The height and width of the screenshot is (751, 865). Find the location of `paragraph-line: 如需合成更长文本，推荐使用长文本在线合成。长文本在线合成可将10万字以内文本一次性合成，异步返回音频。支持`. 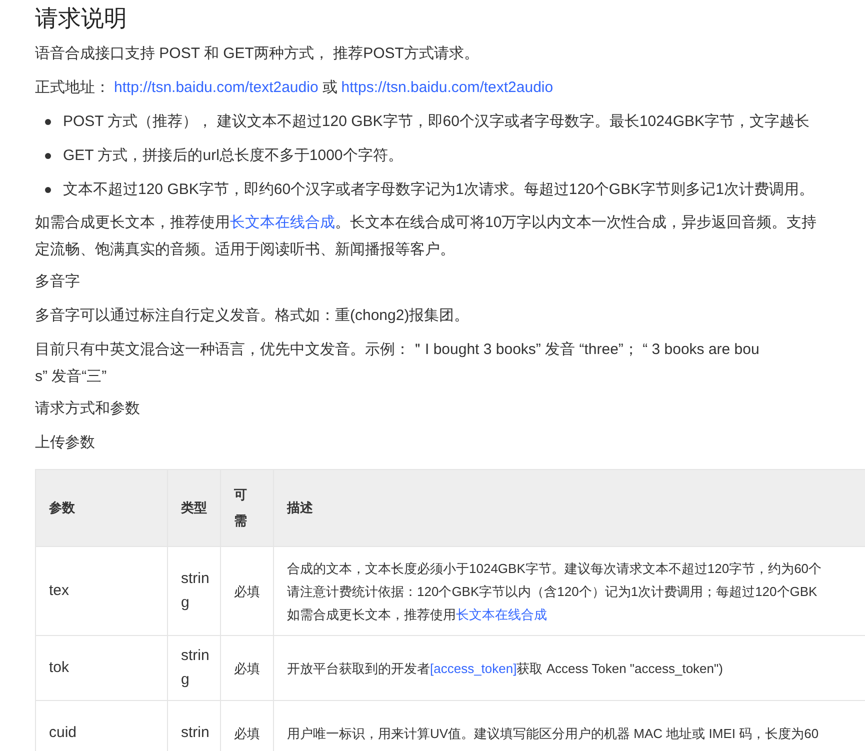

paragraph-line: 如需合成更长文本，推荐使用长文本在线合成。长文本在线合成可将10万字以内文本一次性合成，异步返回音频。支持 is located at coordinates (426, 223).